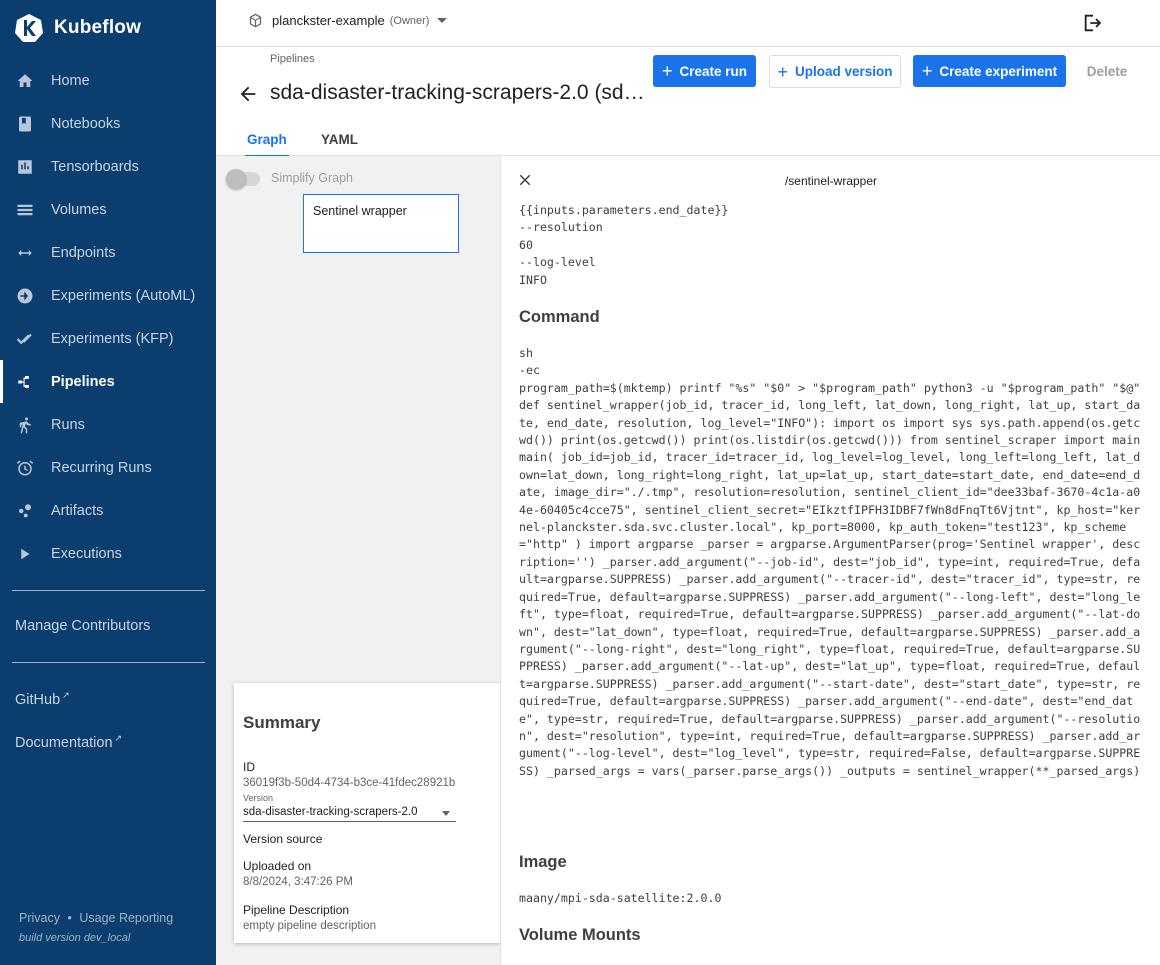  I want to click on namespace-name: planckster-example, so click(328, 20).